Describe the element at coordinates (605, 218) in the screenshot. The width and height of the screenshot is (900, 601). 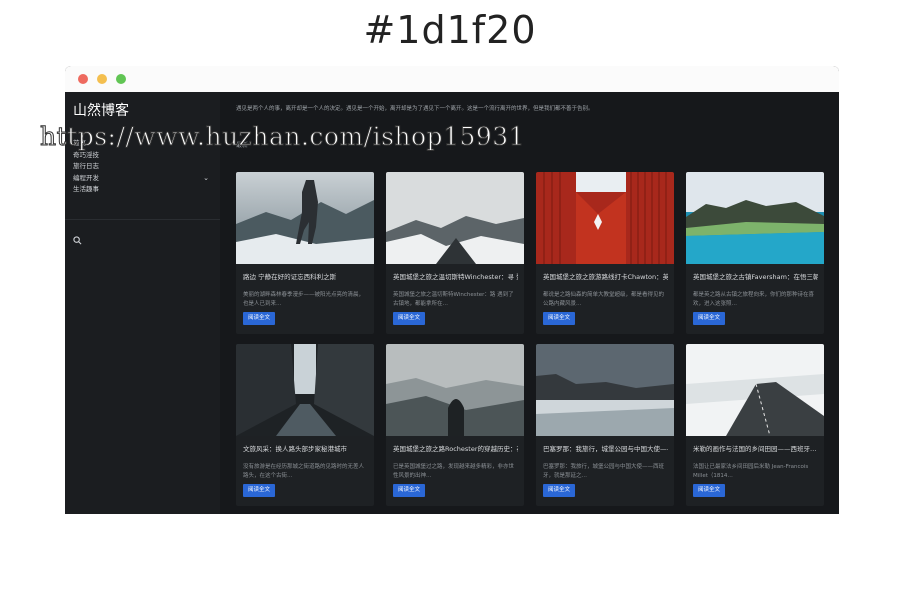
I see `post-image-red-building` at that location.